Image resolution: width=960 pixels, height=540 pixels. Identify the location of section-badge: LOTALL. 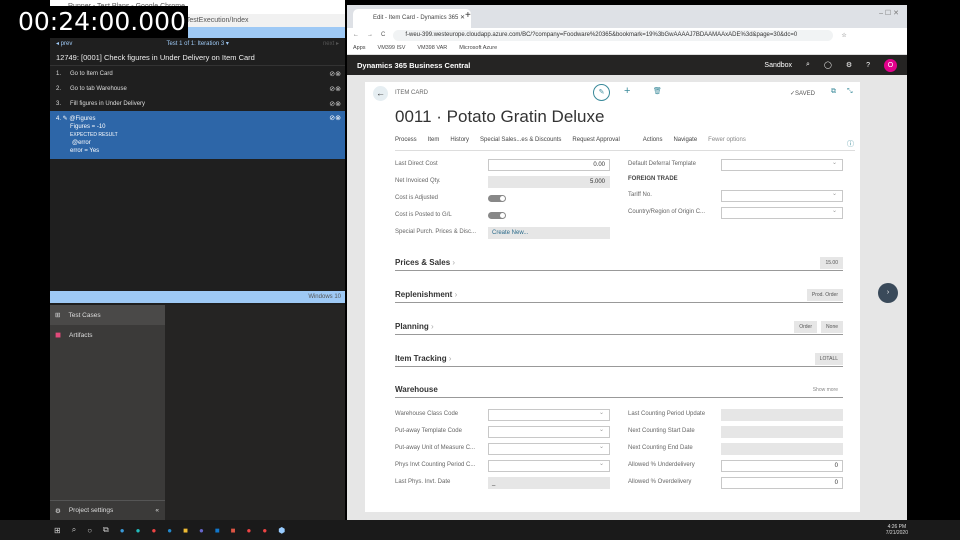
(828, 359).